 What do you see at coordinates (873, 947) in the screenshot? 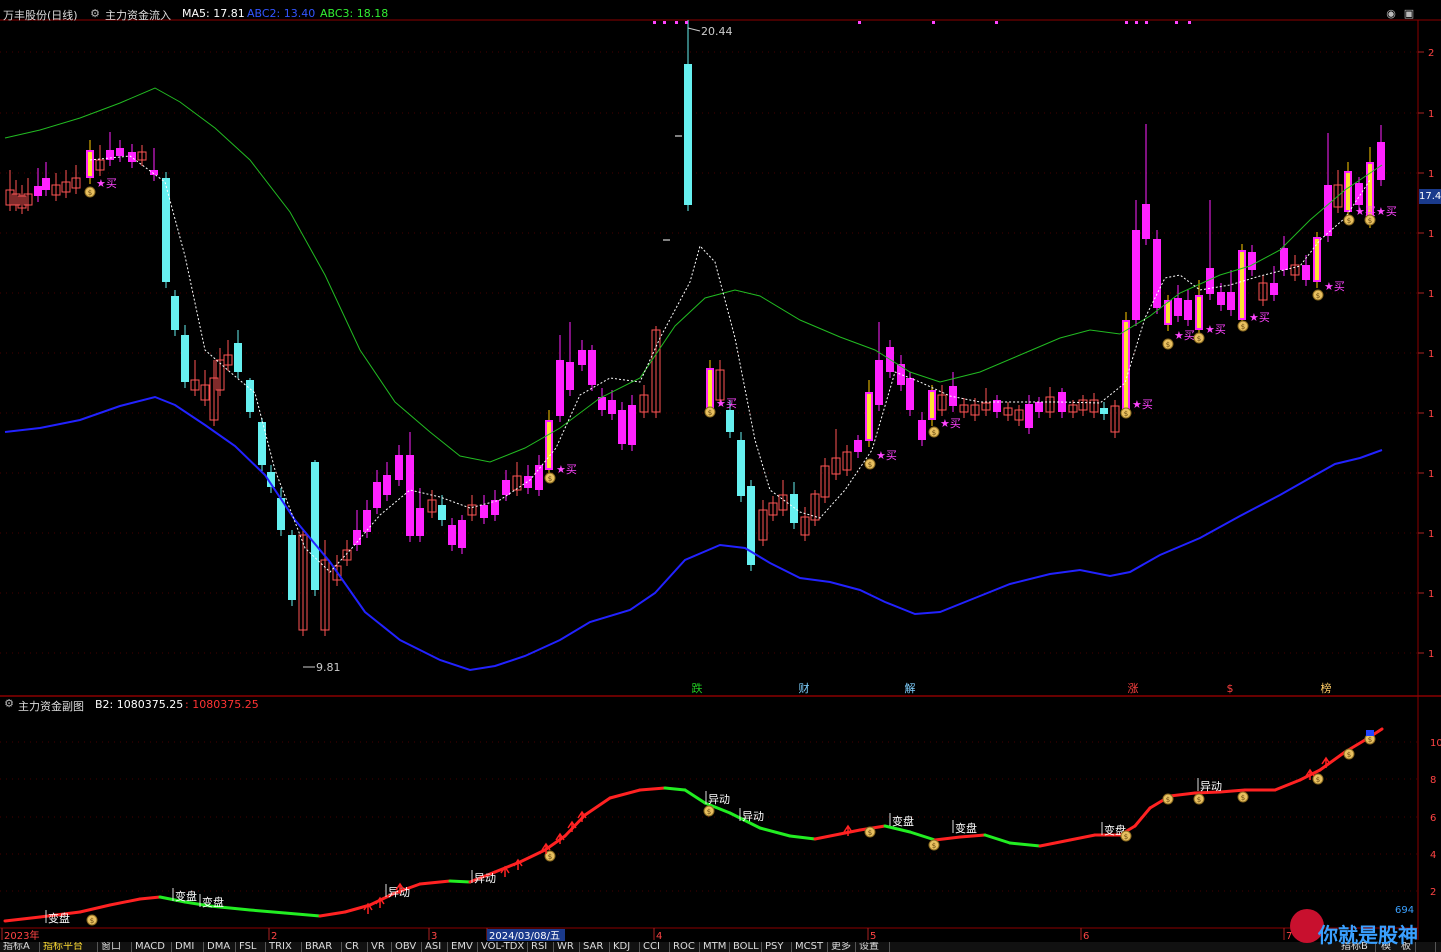
I see `indicator-tab: 设置` at bounding box center [873, 947].